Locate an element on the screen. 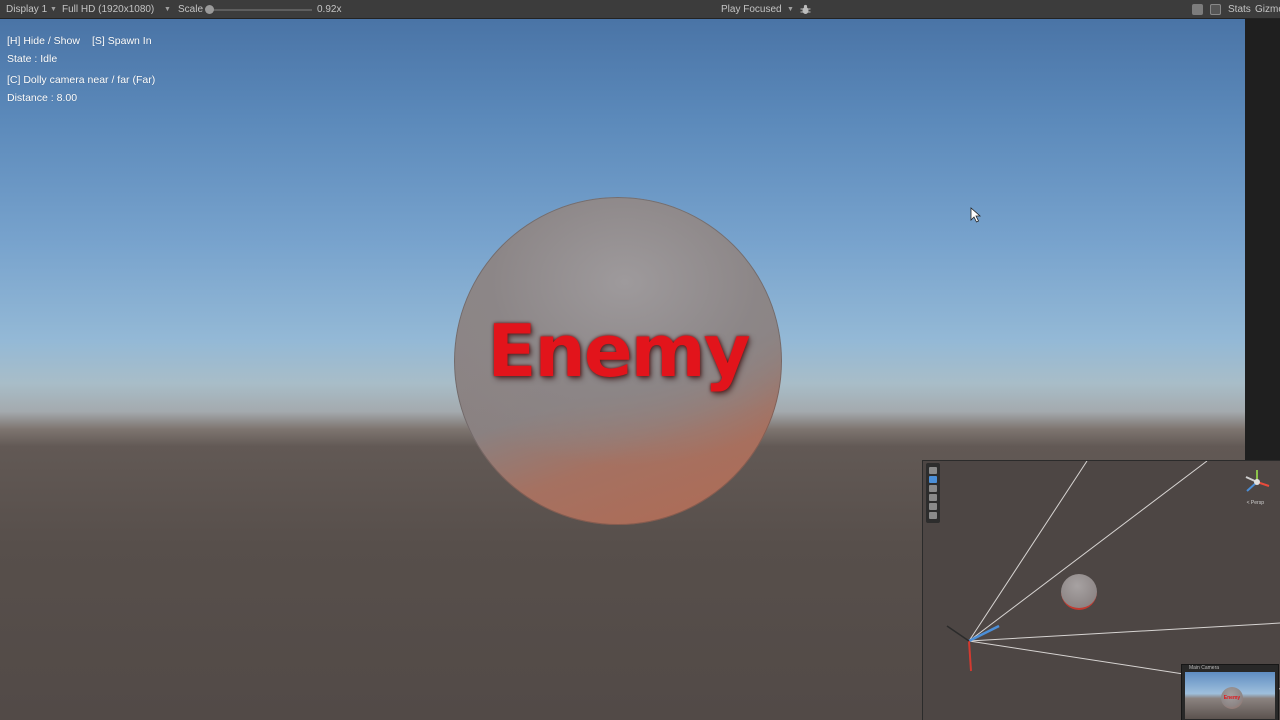  scale-slider-track is located at coordinates (261, 10).